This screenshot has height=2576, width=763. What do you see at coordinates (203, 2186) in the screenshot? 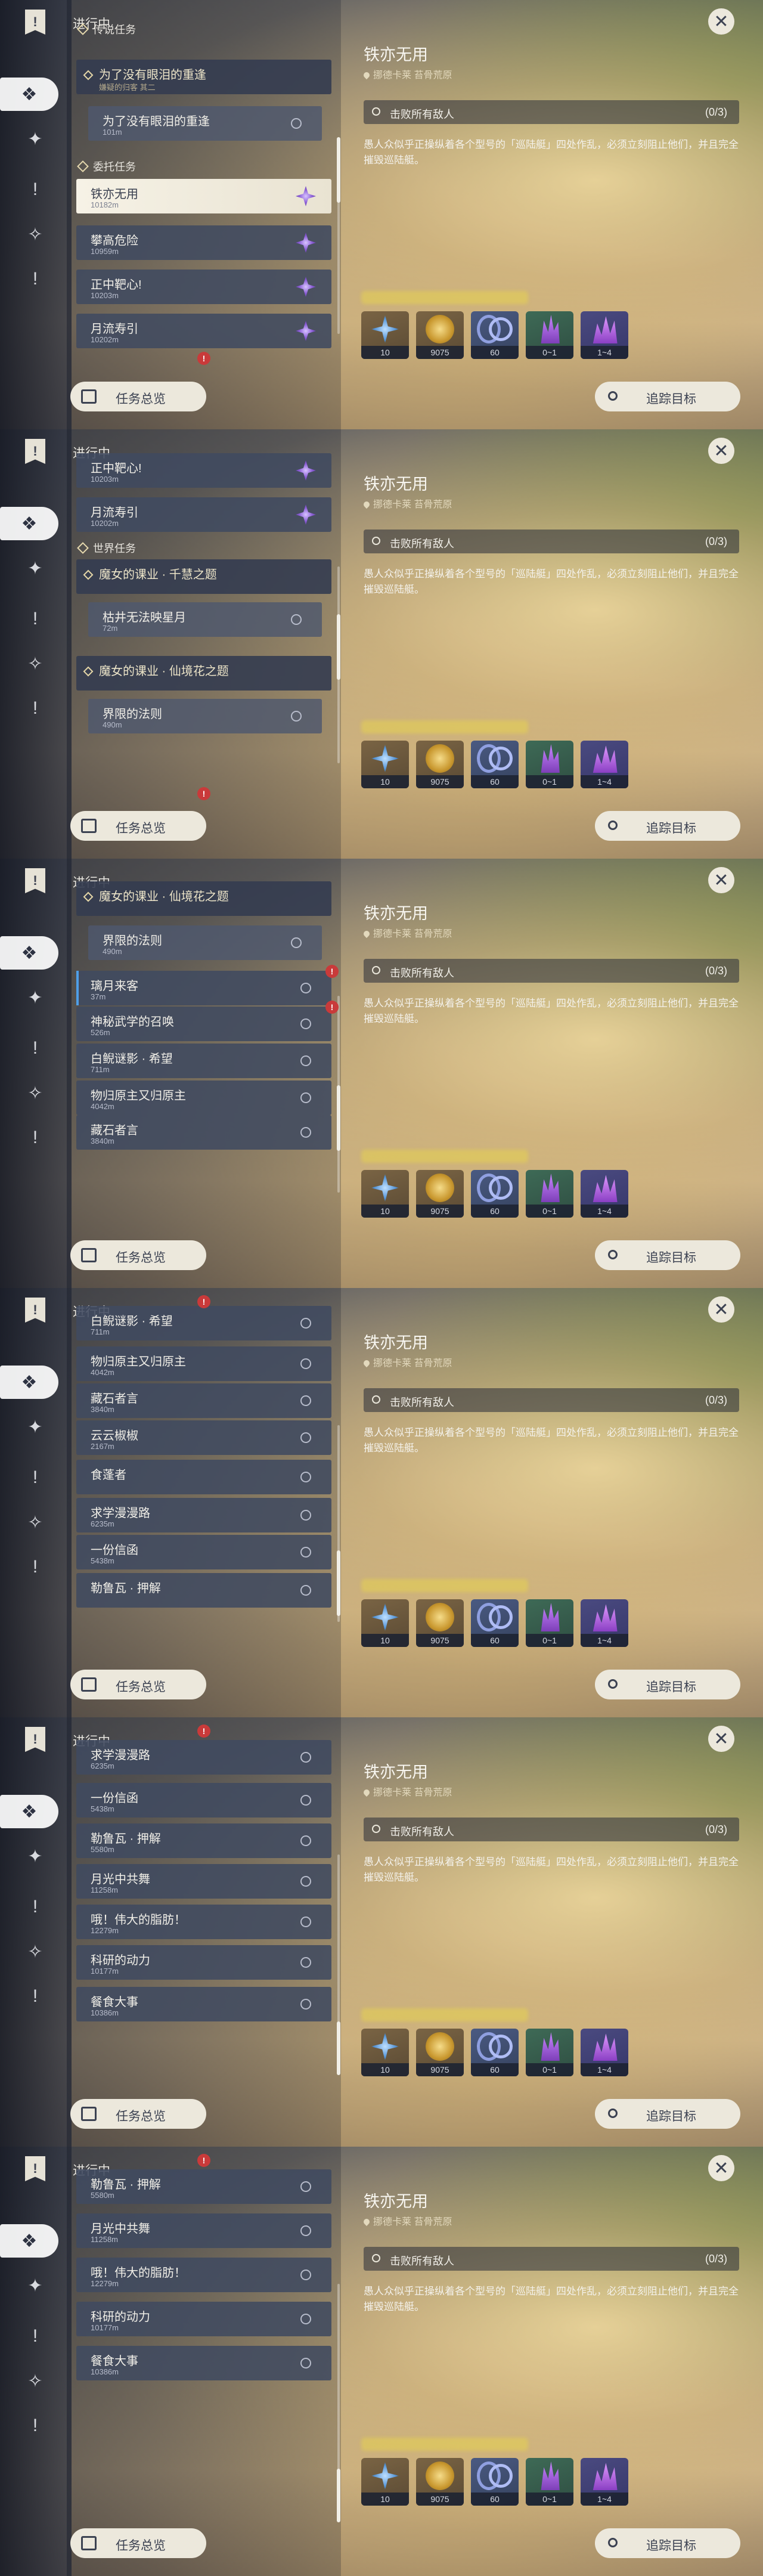
I see `quest-item: 勒鲁瓦 · 押解 5580m` at bounding box center [203, 2186].